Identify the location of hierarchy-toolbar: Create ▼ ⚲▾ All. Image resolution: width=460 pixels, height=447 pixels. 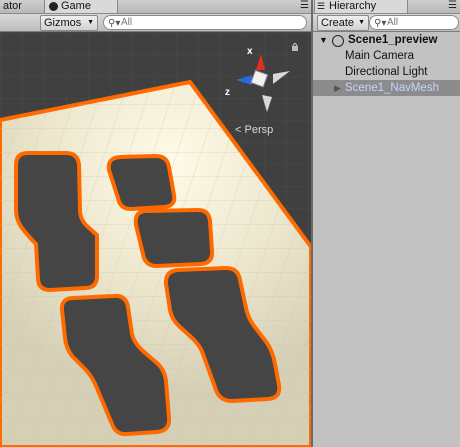
(386, 23).